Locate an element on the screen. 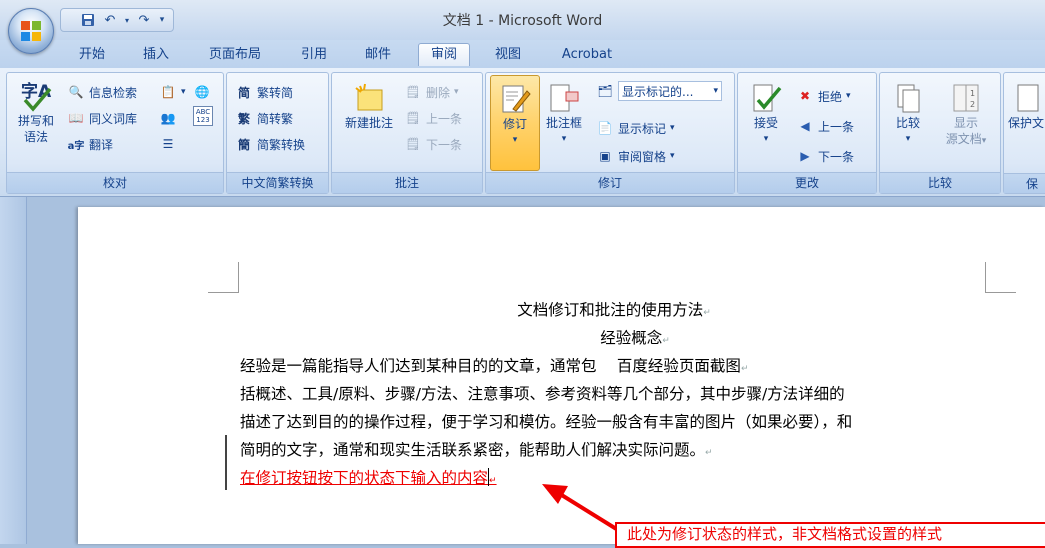 The width and height of the screenshot is (1045, 548). previous-comment-icon: 🗒 is located at coordinates (413, 118).